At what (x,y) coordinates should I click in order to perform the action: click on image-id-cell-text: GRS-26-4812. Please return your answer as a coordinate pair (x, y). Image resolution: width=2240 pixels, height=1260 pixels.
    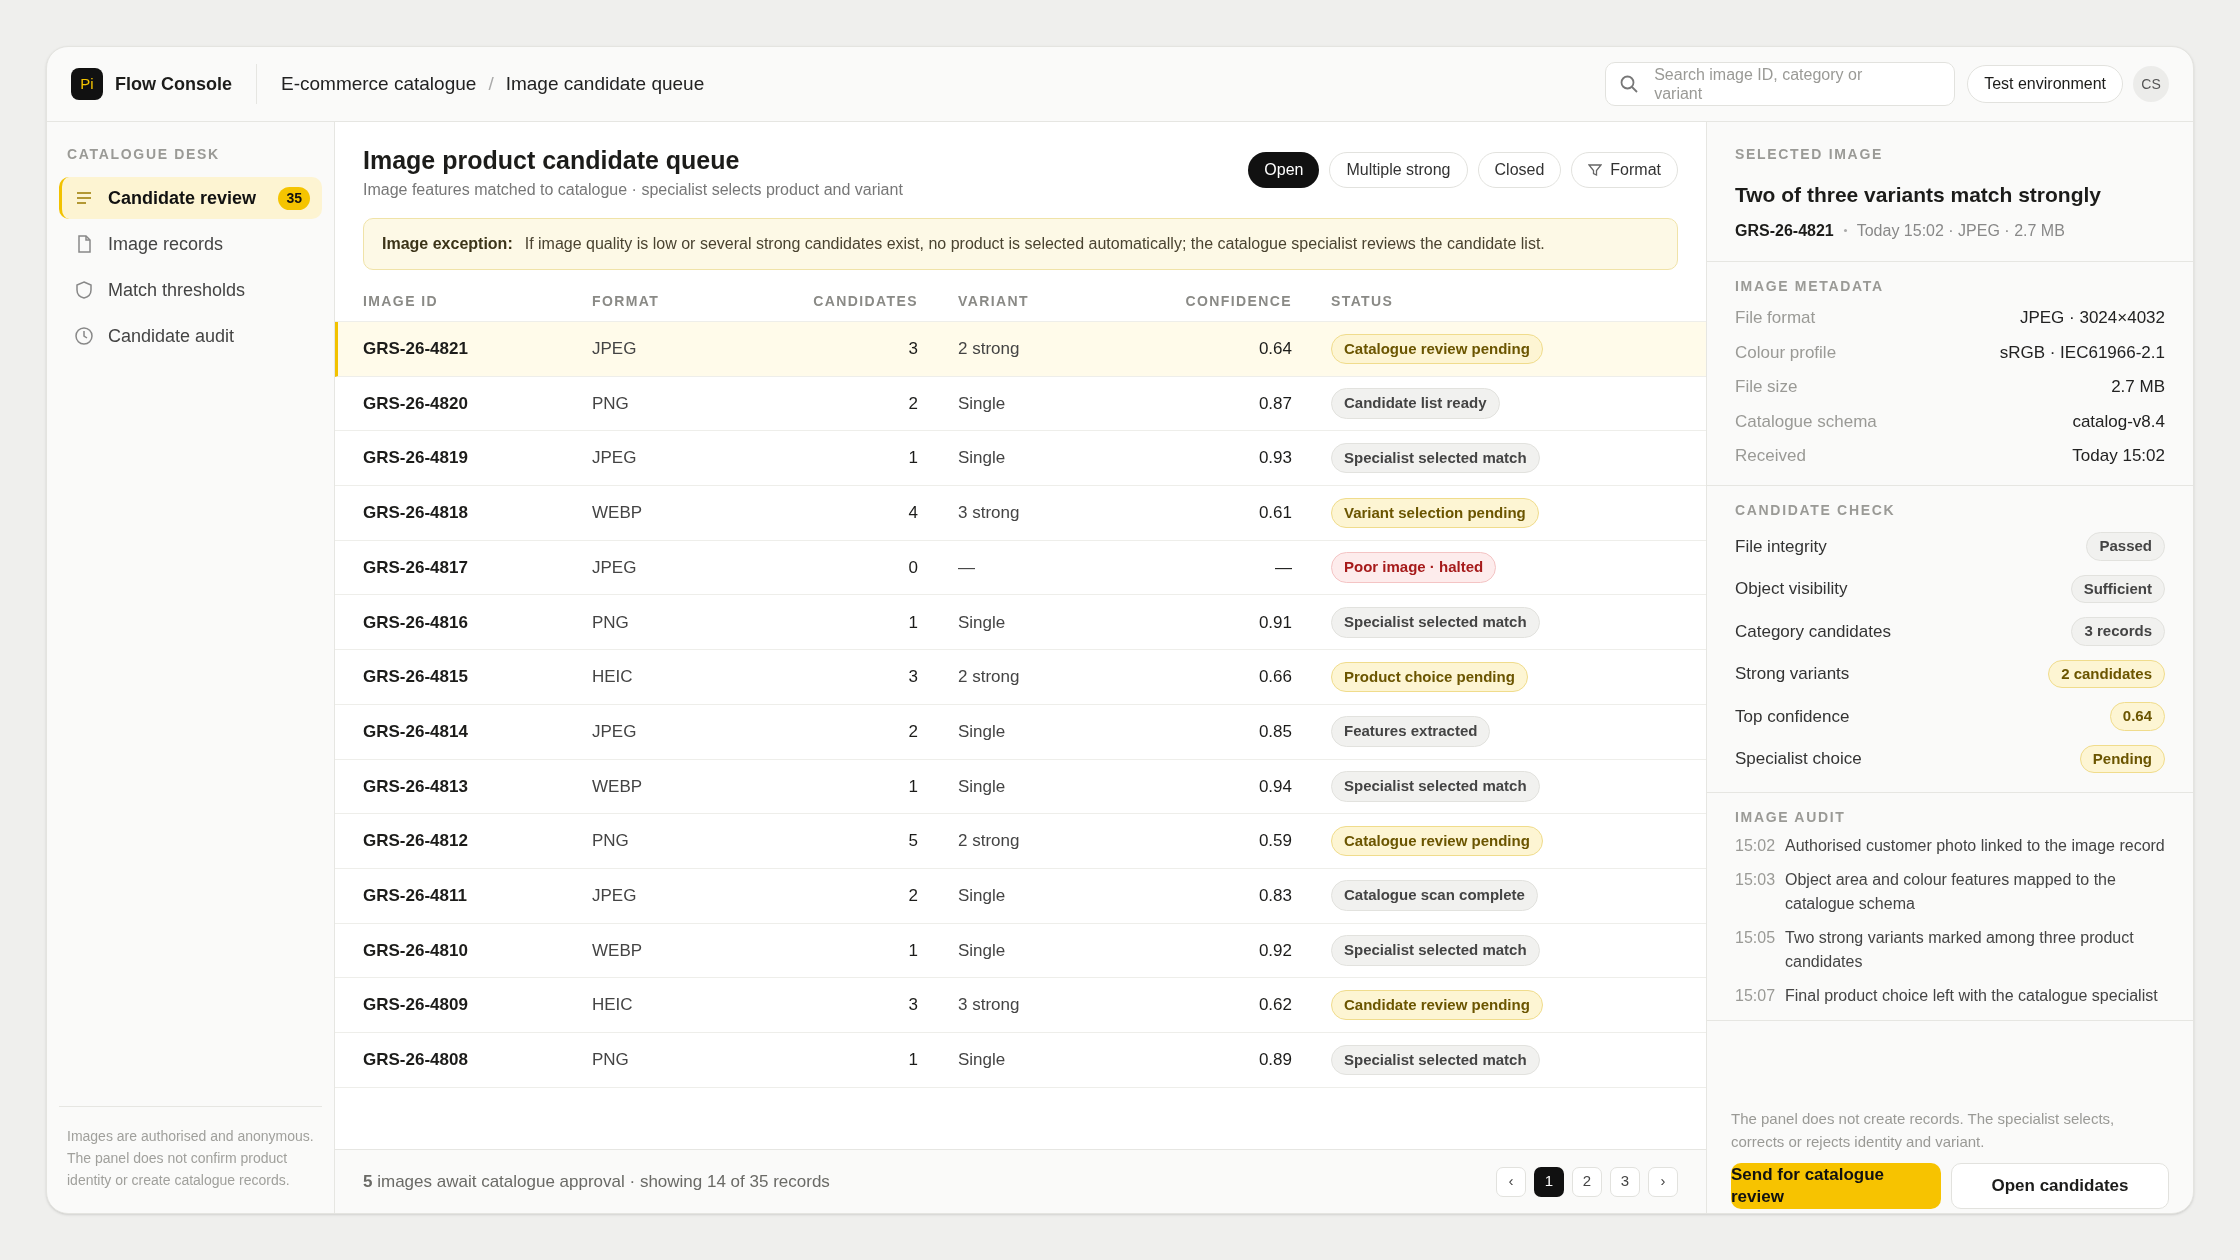
    Looking at the image, I should click on (416, 841).